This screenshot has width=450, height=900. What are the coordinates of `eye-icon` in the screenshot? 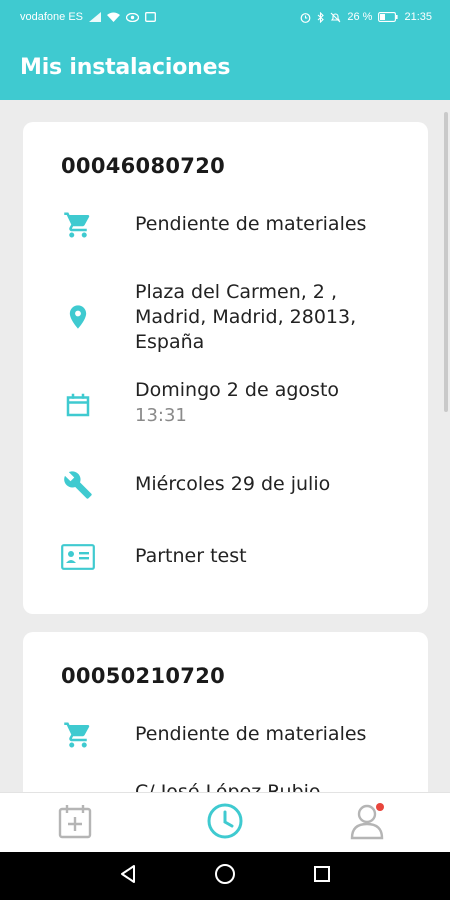 It's located at (132, 17).